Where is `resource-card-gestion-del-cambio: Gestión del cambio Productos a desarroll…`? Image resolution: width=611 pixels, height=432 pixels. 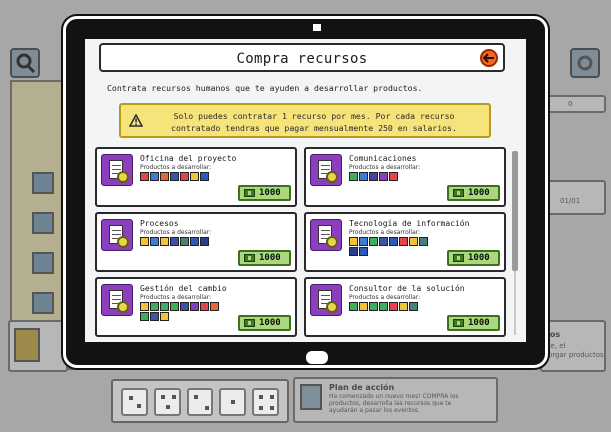
resource-card-gestion-del-cambio: Gestión del cambio Productos a desarroll… is located at coordinates (196, 307).